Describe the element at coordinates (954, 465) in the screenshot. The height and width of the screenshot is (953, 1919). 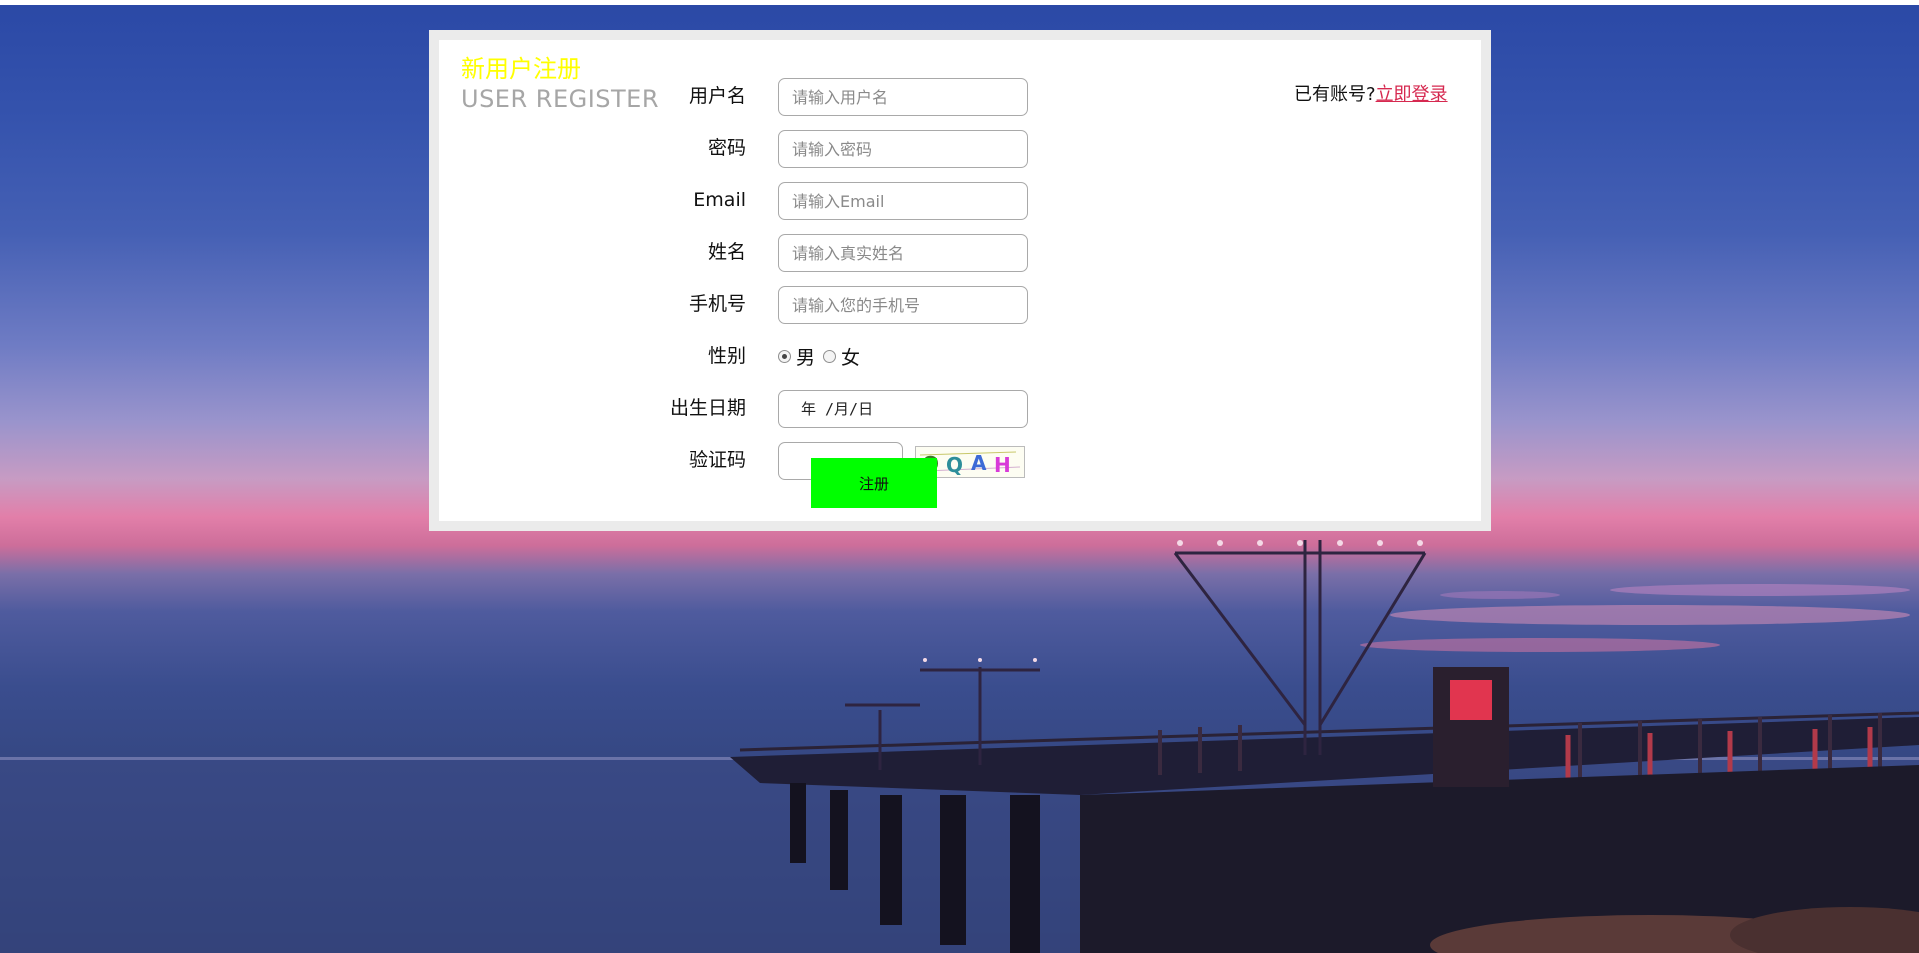
I see `captcha-char-2: Q` at that location.